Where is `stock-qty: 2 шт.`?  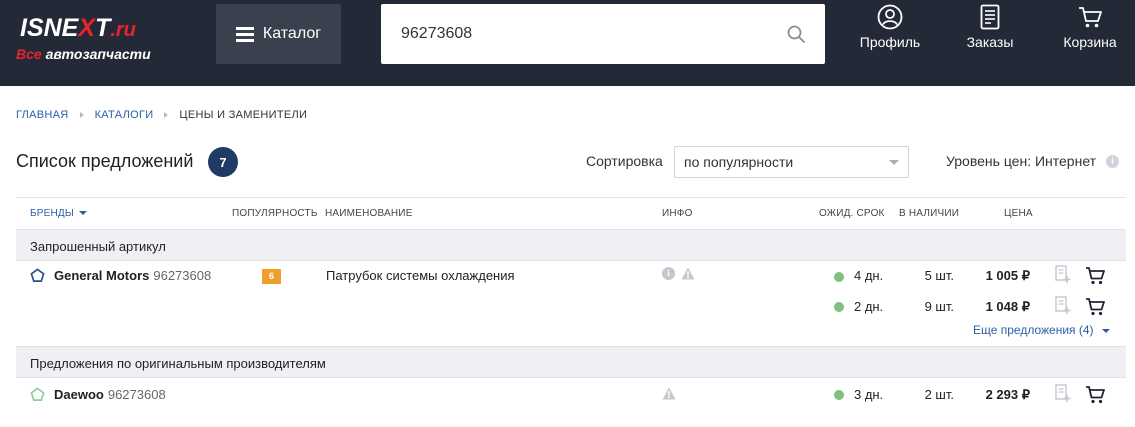
stock-qty: 2 шт. is located at coordinates (939, 394).